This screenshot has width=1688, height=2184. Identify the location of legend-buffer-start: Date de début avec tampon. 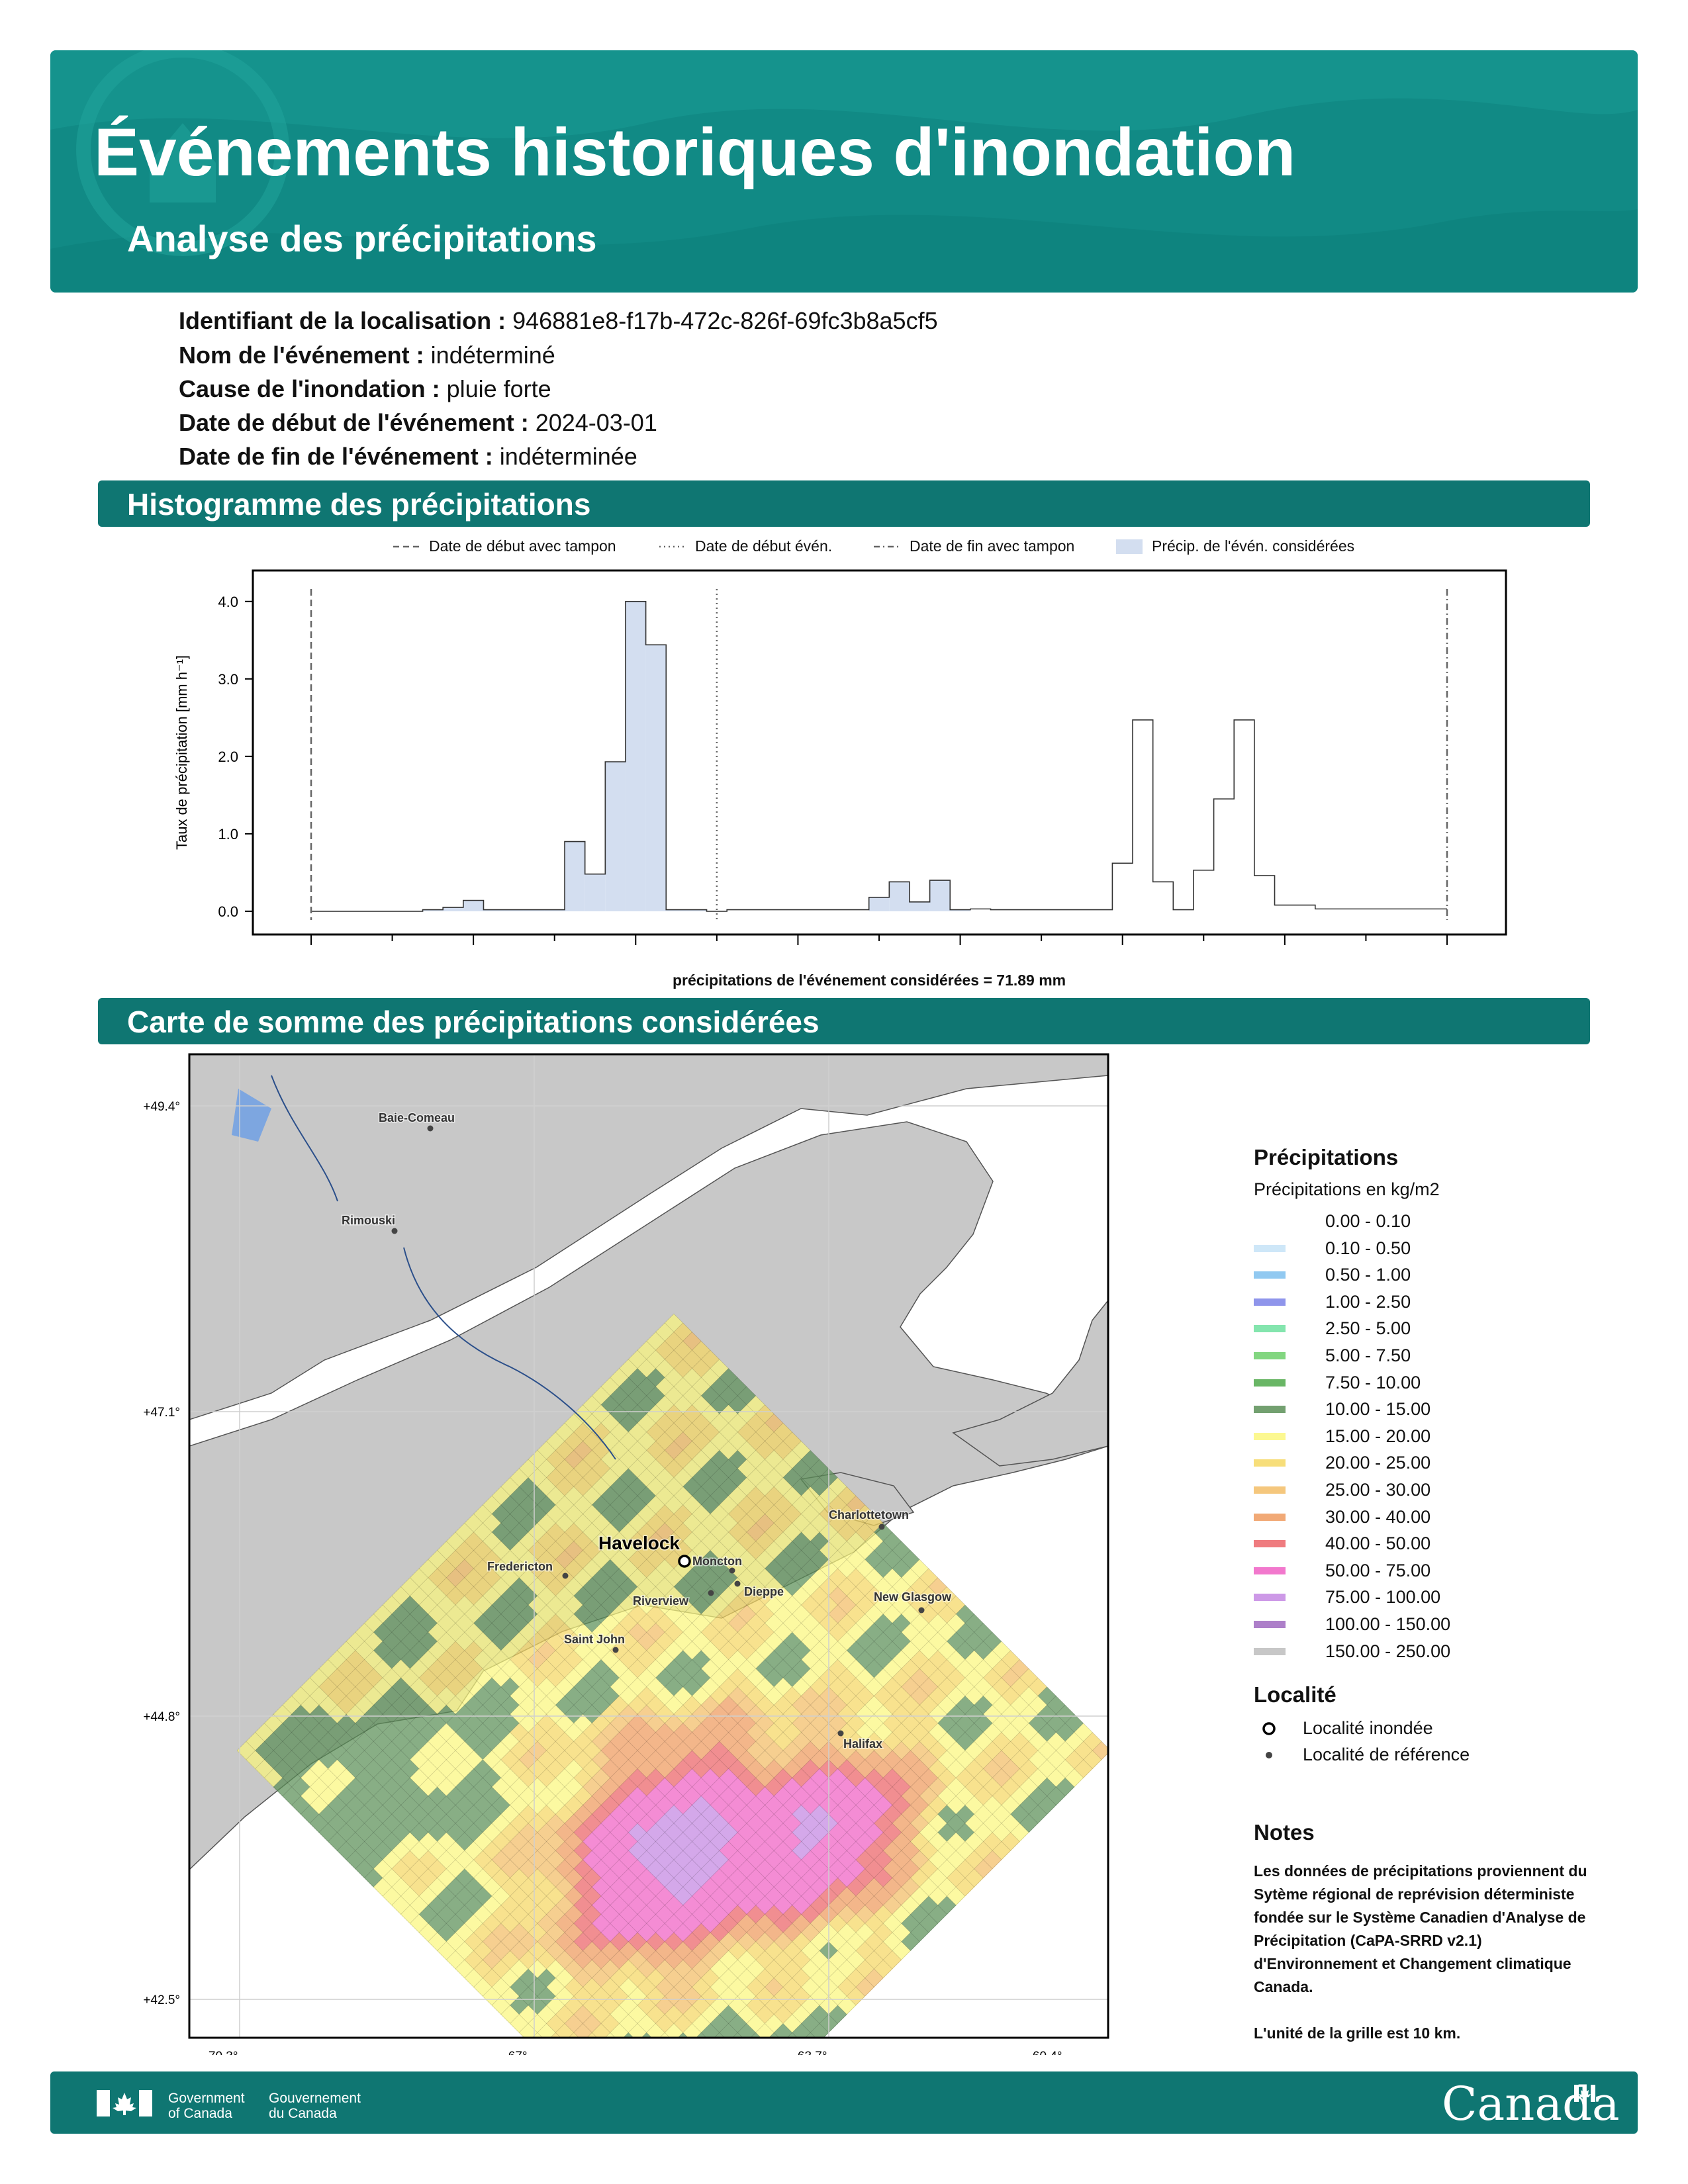
(504, 546).